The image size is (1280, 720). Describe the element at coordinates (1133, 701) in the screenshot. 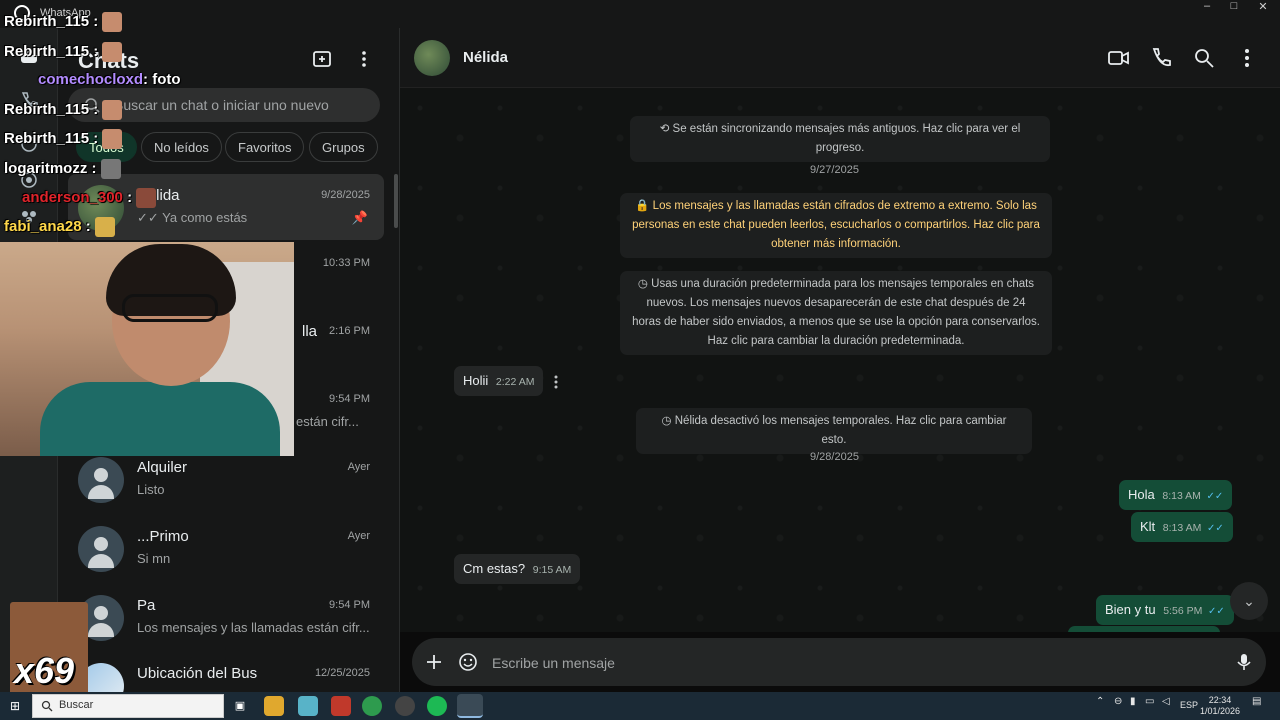

I see `tray-icon: ▮` at that location.